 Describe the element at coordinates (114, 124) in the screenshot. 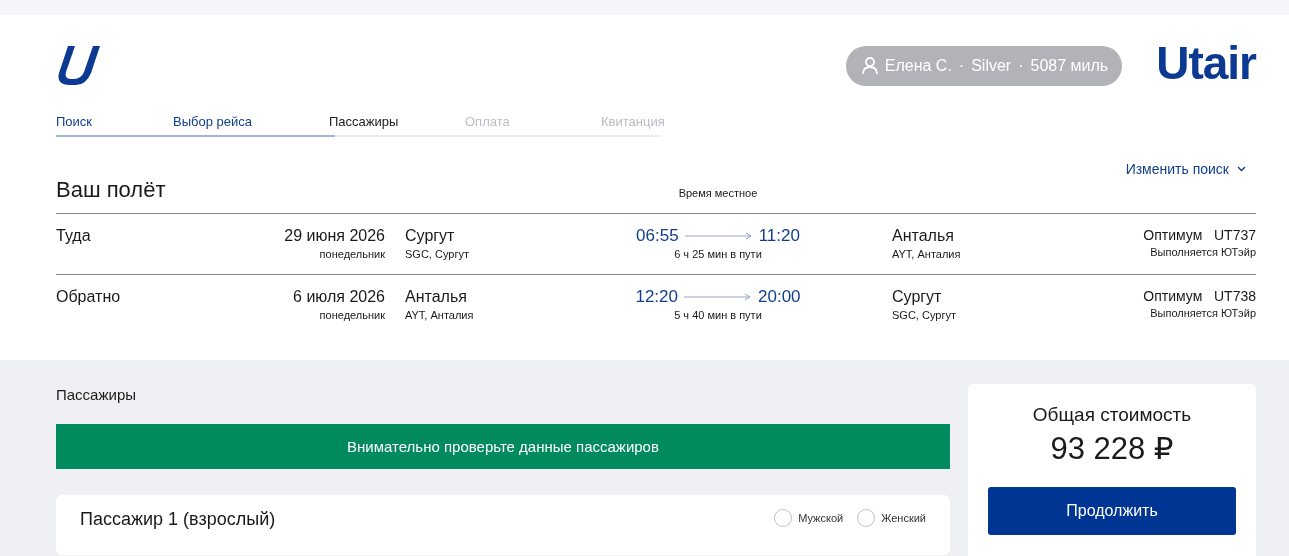

I see `step-tab: Поиск` at that location.